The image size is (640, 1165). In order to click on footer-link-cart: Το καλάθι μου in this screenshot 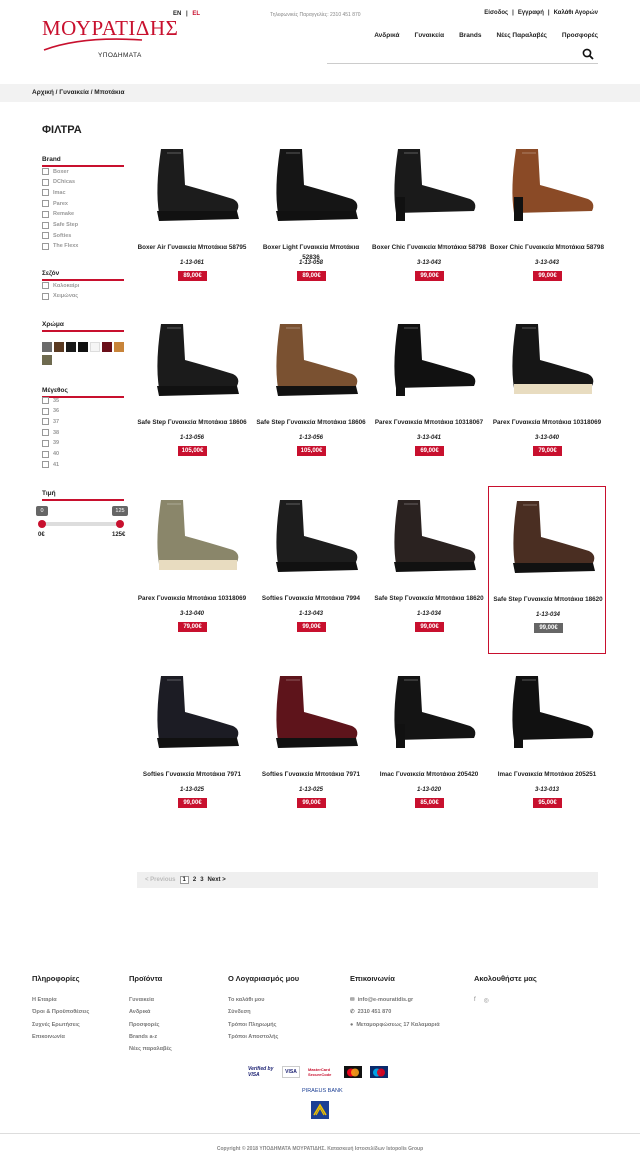, I will do `click(263, 1000)`.